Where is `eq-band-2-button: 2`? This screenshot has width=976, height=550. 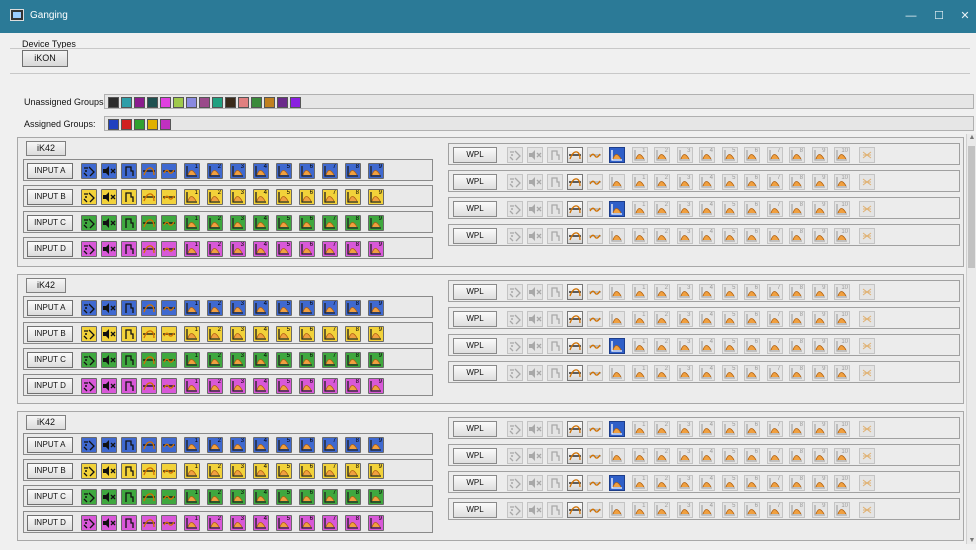
eq-band-2-button: 2 is located at coordinates (215, 197).